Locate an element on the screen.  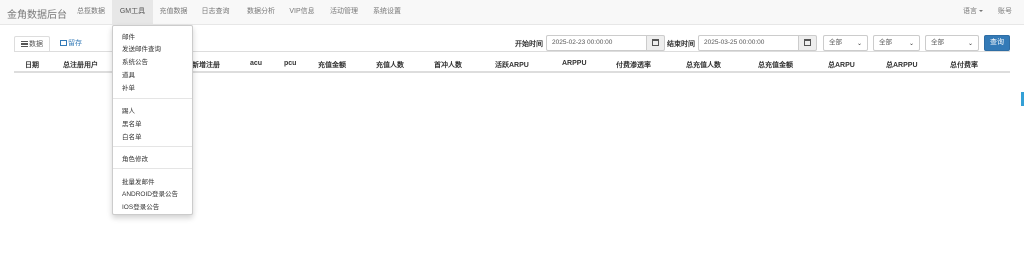
menu-item-role-edit: 角色修改 is located at coordinates (135, 158).